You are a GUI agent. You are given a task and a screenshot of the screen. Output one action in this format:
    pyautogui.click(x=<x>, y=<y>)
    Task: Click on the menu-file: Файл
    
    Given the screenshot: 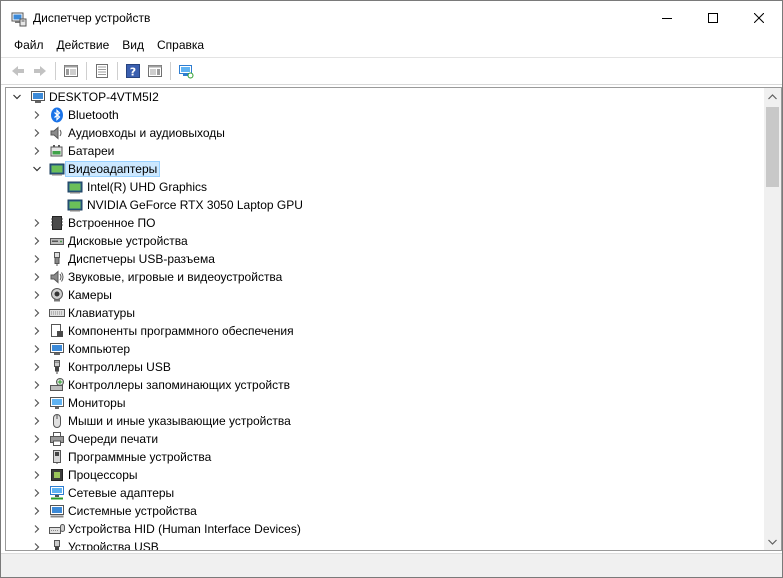 What is the action you would take?
    pyautogui.click(x=29, y=46)
    